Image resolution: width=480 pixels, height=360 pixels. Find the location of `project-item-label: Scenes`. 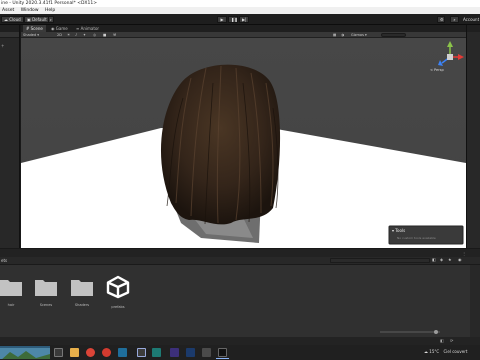

project-item-label: Scenes is located at coordinates (46, 305).